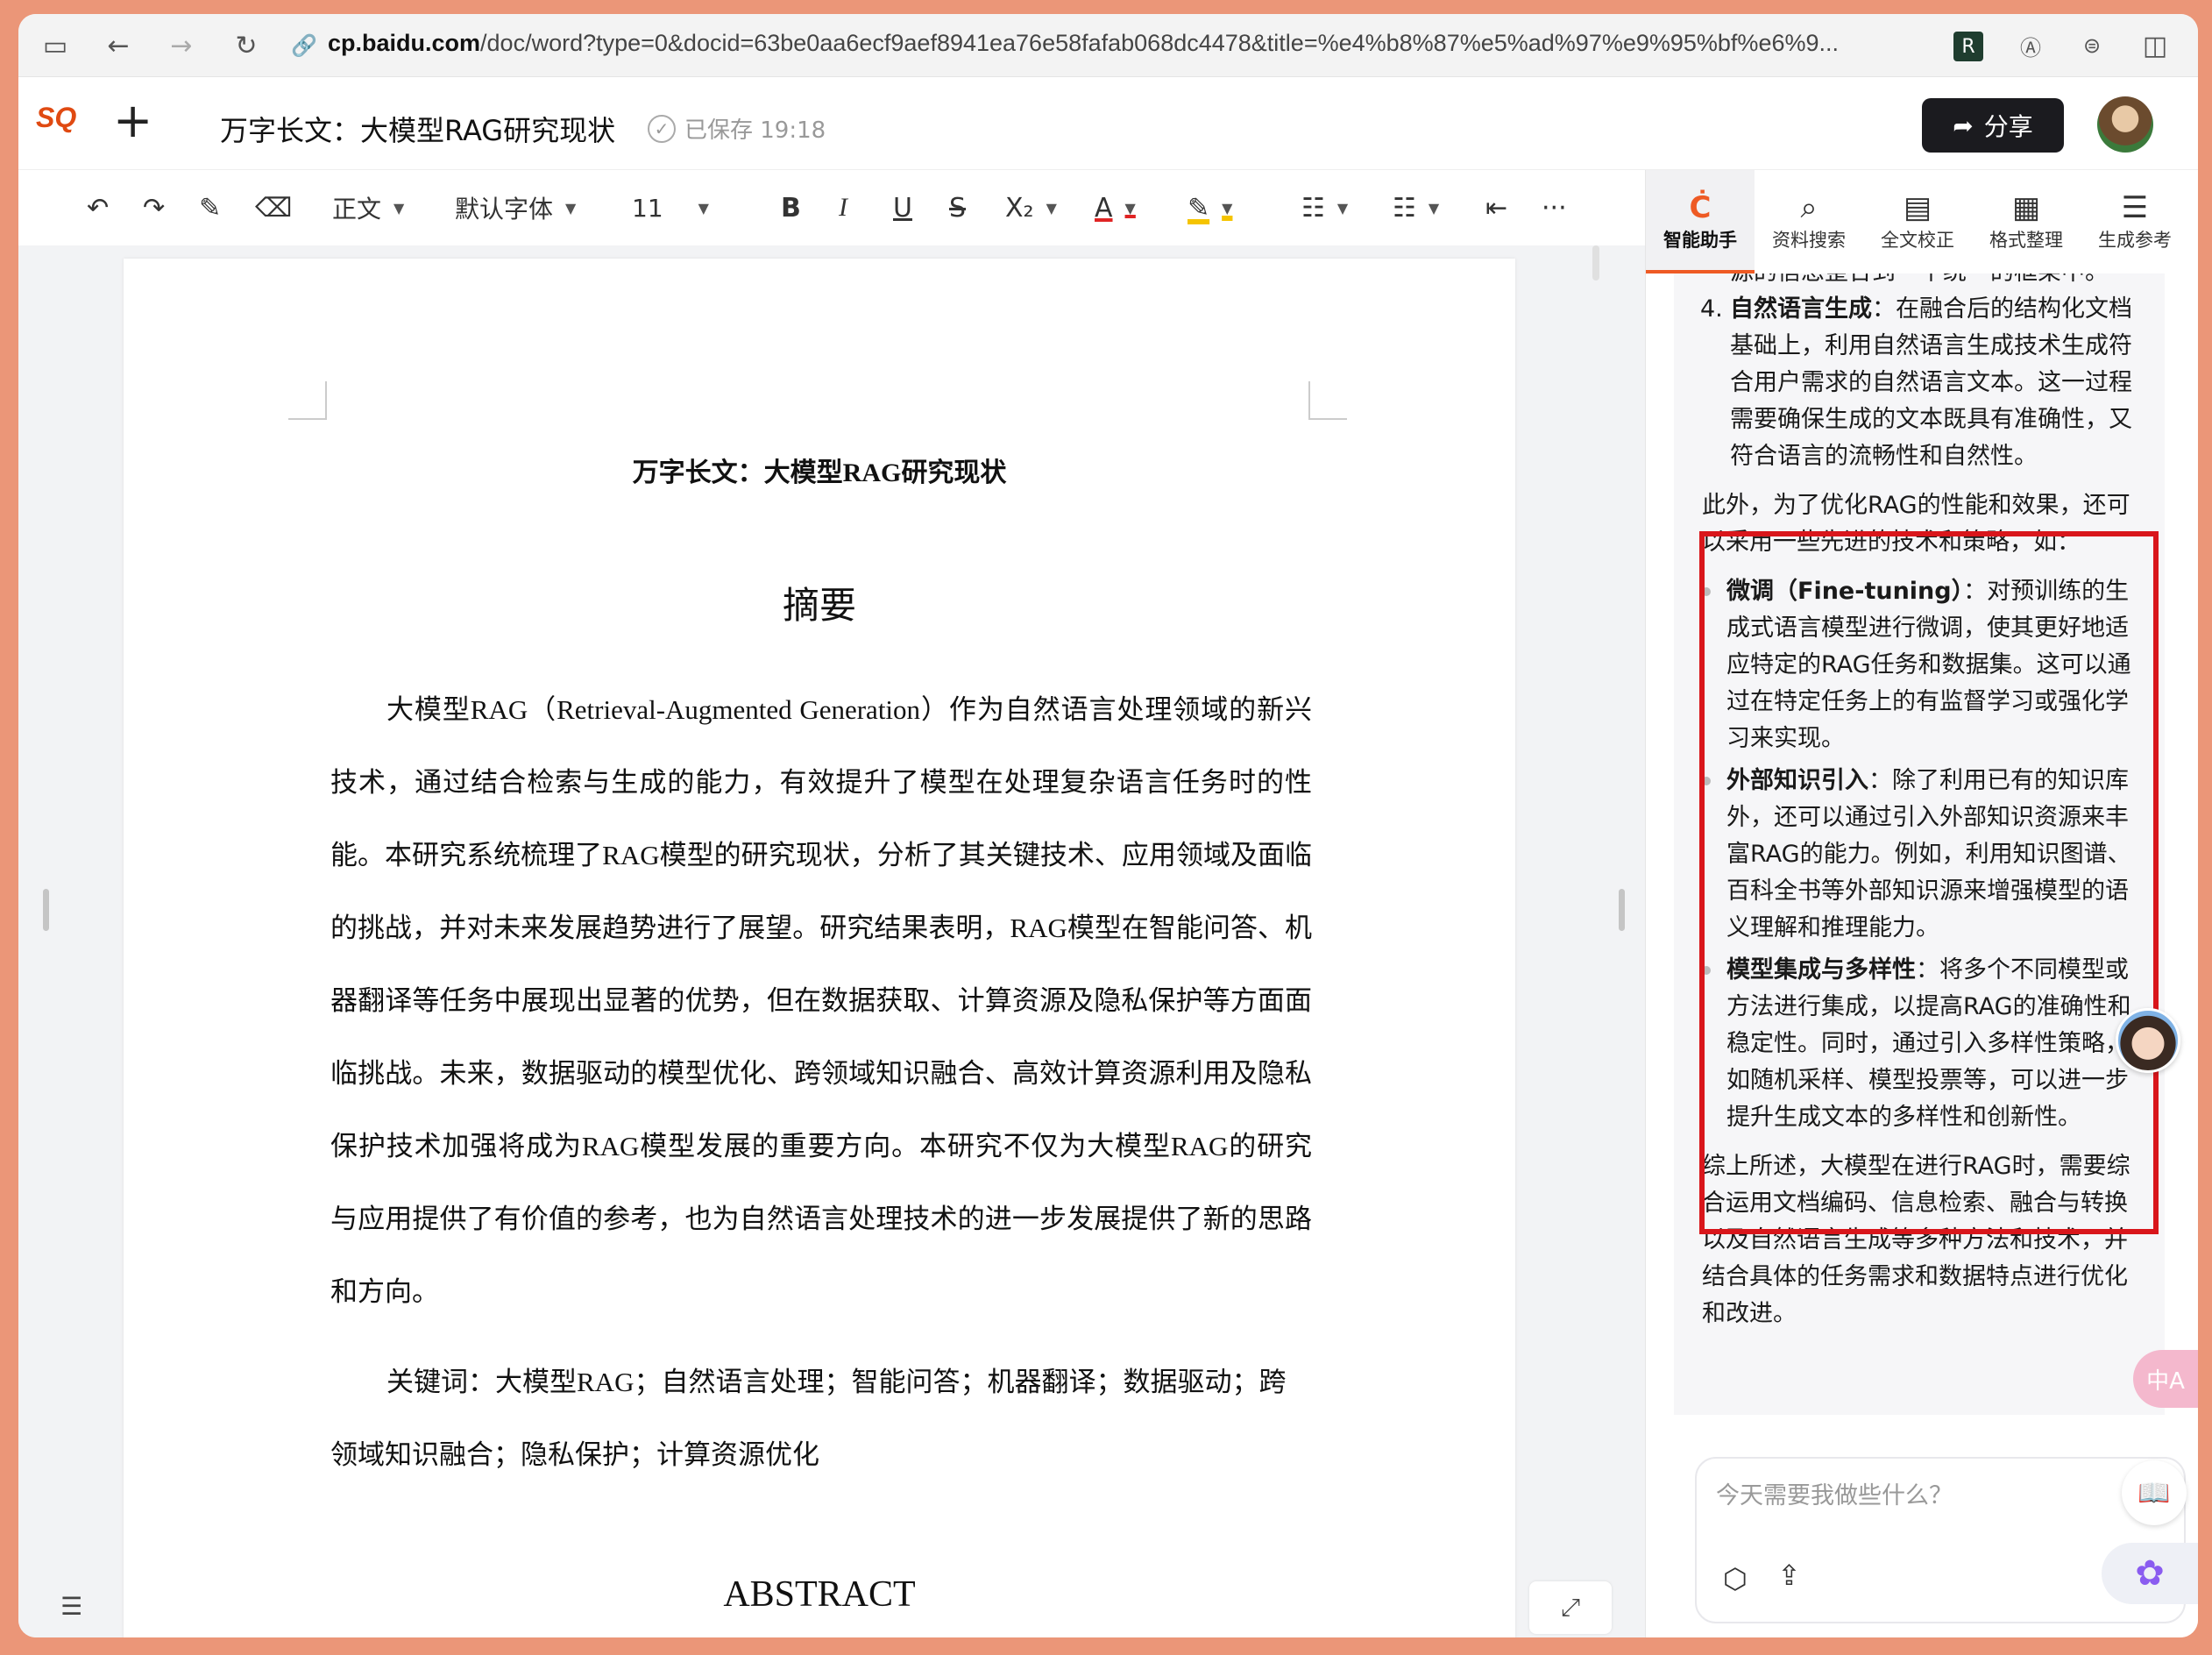  What do you see at coordinates (1735, 1578) in the screenshot?
I see `cube-icon: ⬡` at bounding box center [1735, 1578].